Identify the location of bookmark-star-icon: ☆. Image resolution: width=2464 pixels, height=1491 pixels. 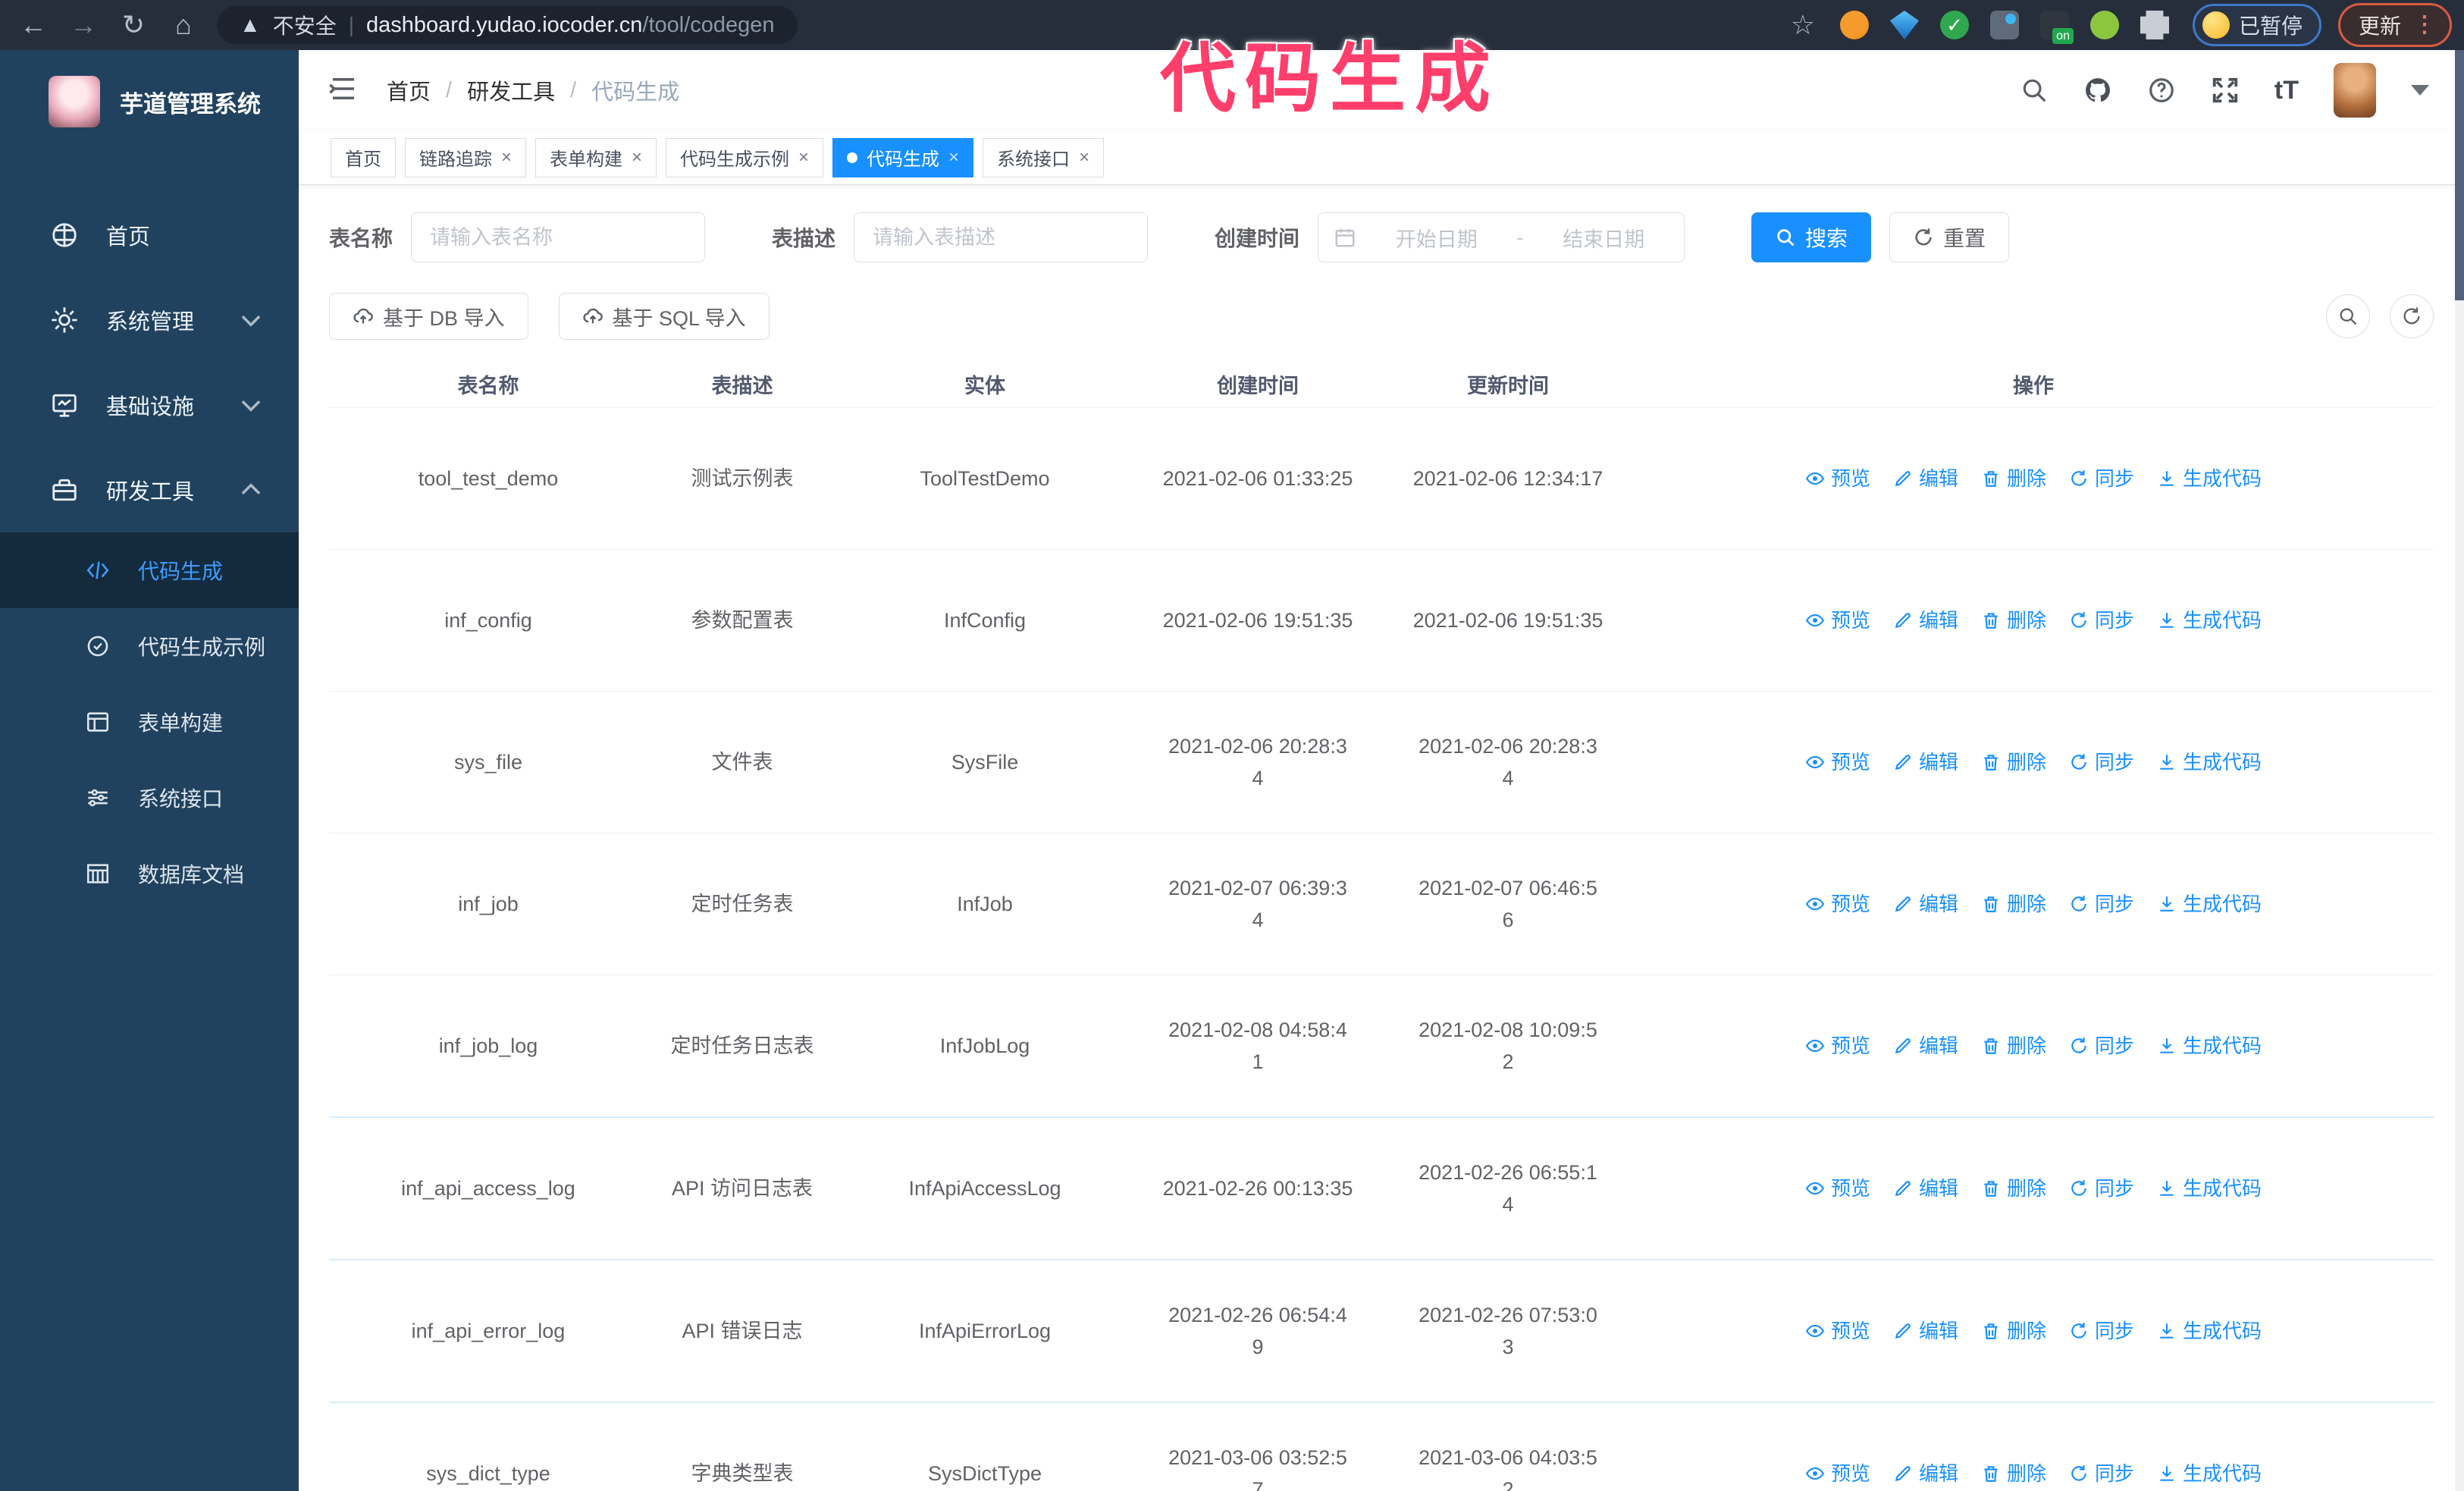
(1803, 25).